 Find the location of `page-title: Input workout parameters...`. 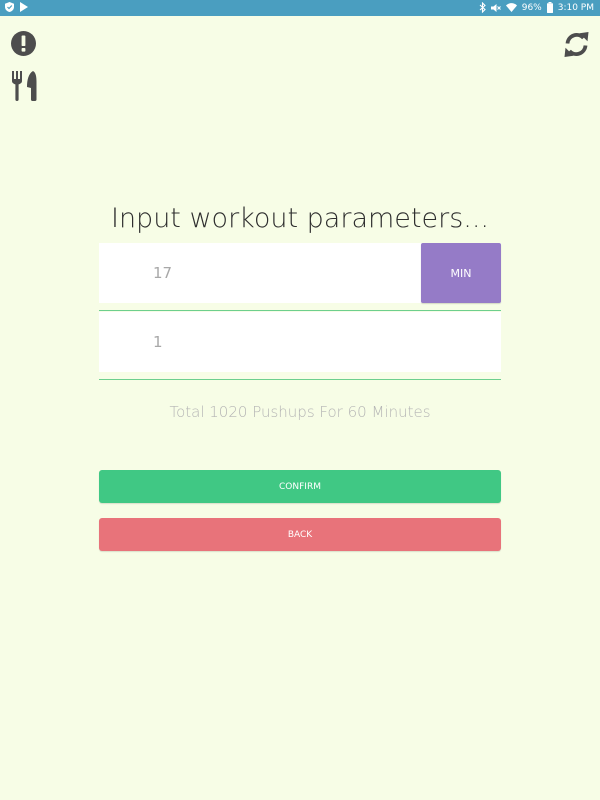

page-title: Input workout parameters... is located at coordinates (300, 218).